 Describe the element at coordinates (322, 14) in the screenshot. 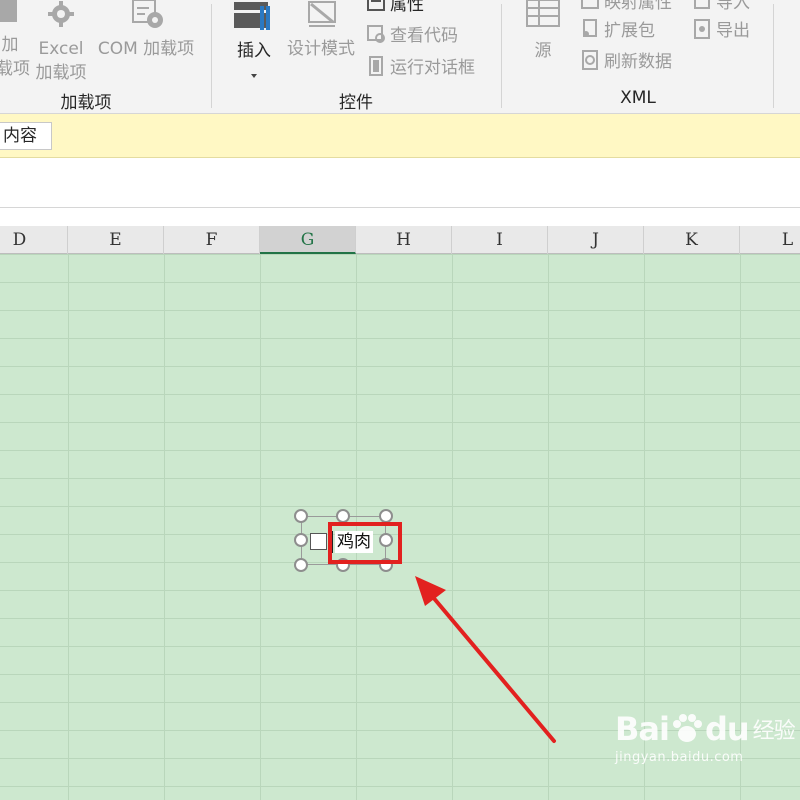

I see `design-mode-icon` at that location.